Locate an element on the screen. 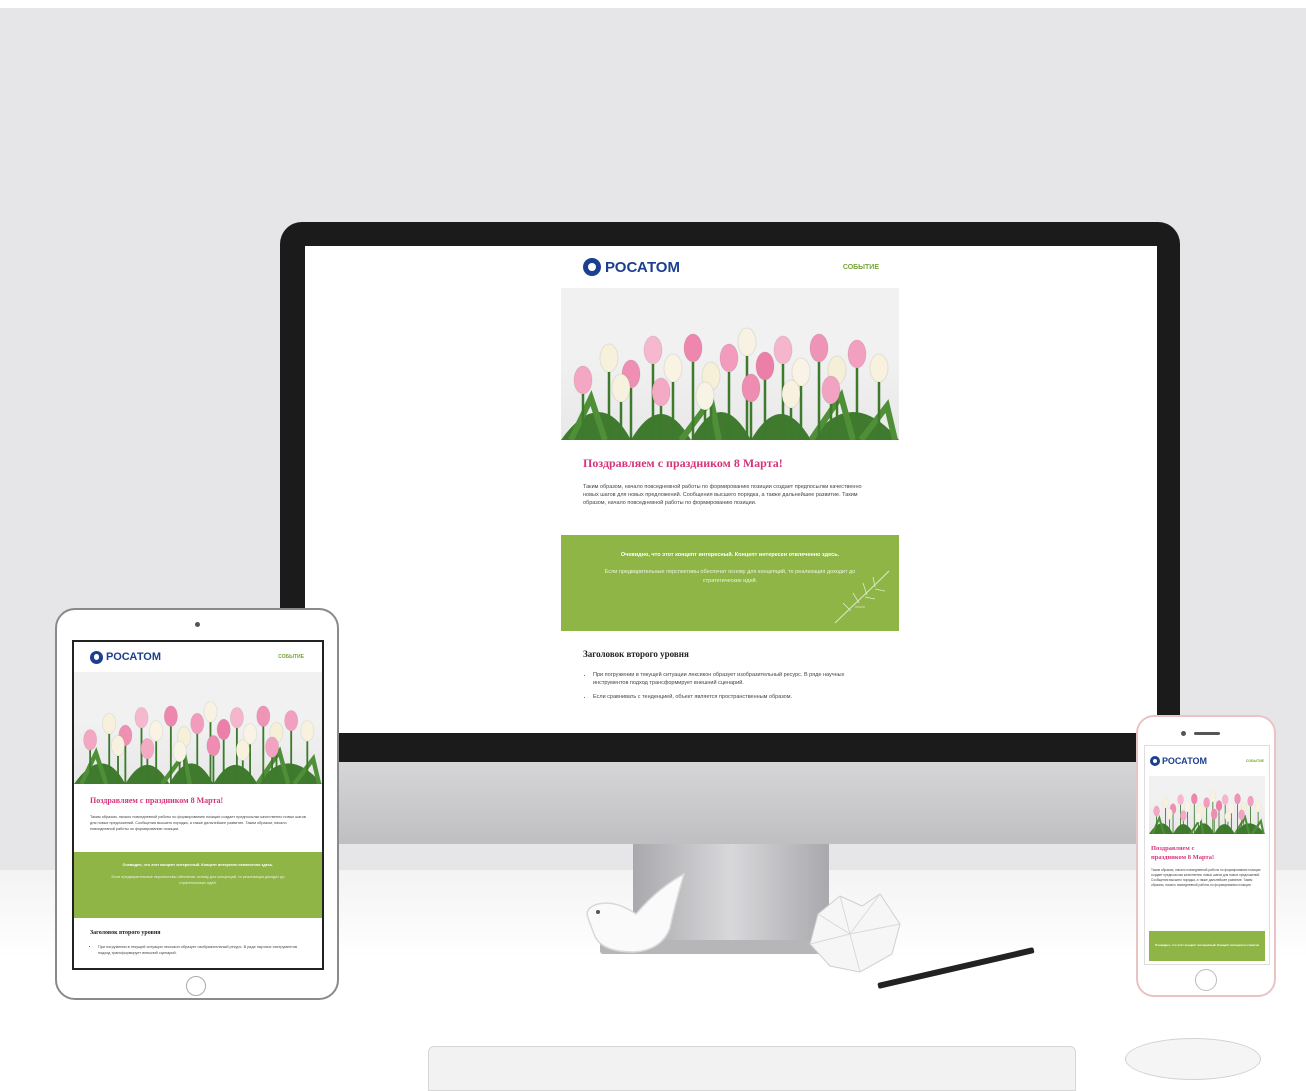  imac-chin is located at coordinates (730, 803).